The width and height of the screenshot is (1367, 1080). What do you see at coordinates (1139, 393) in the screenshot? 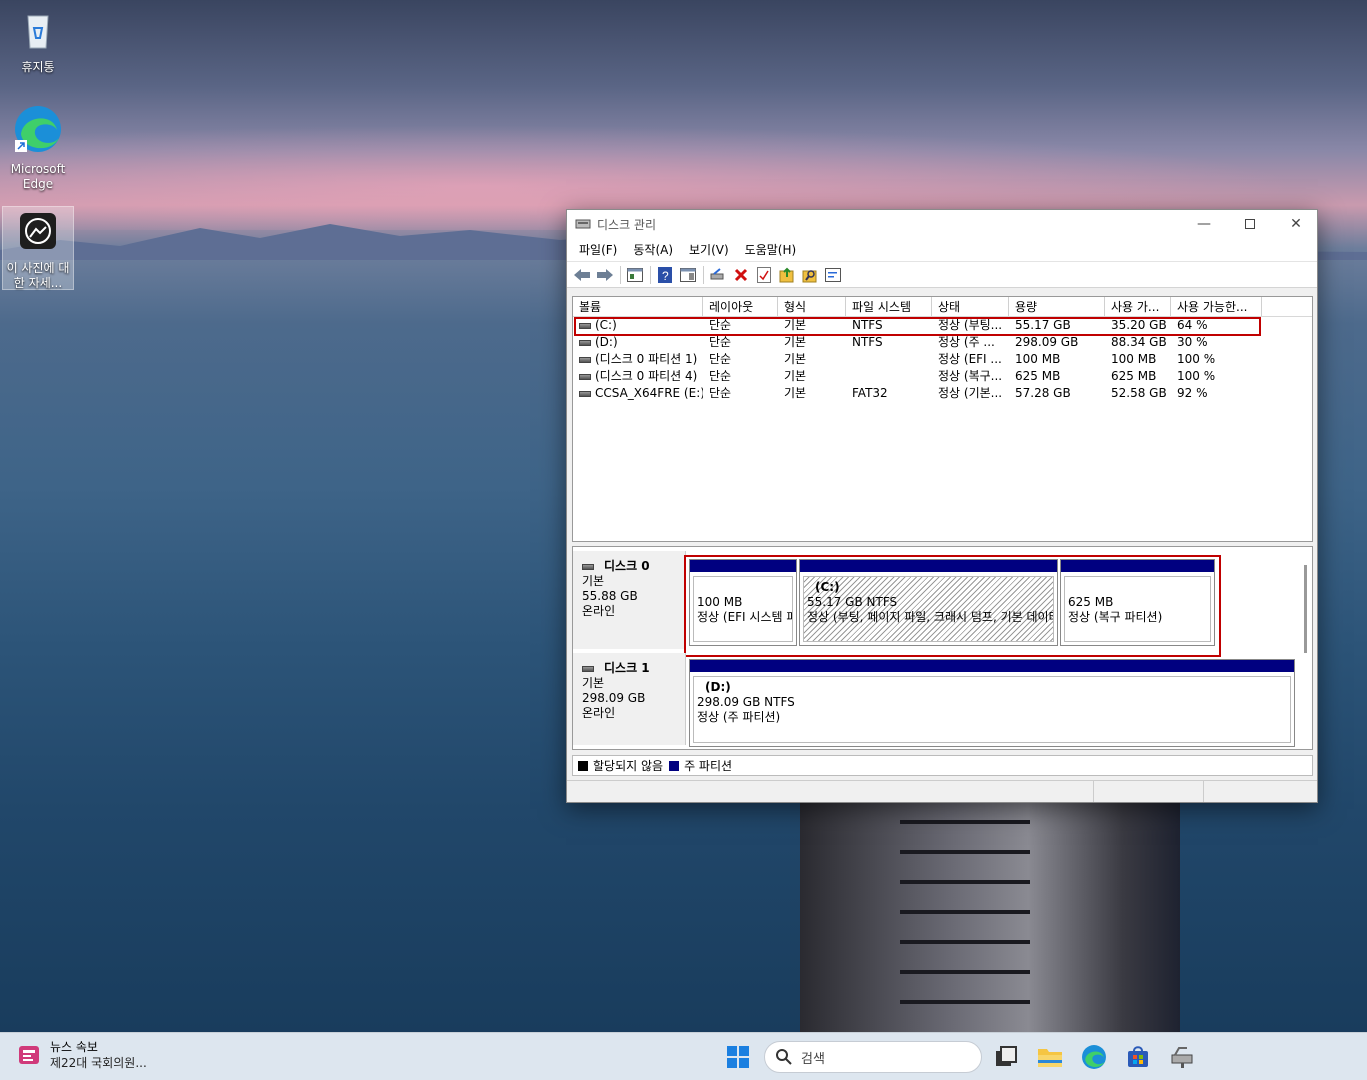
I see `cell-free-space: 52.58 GB` at bounding box center [1139, 393].